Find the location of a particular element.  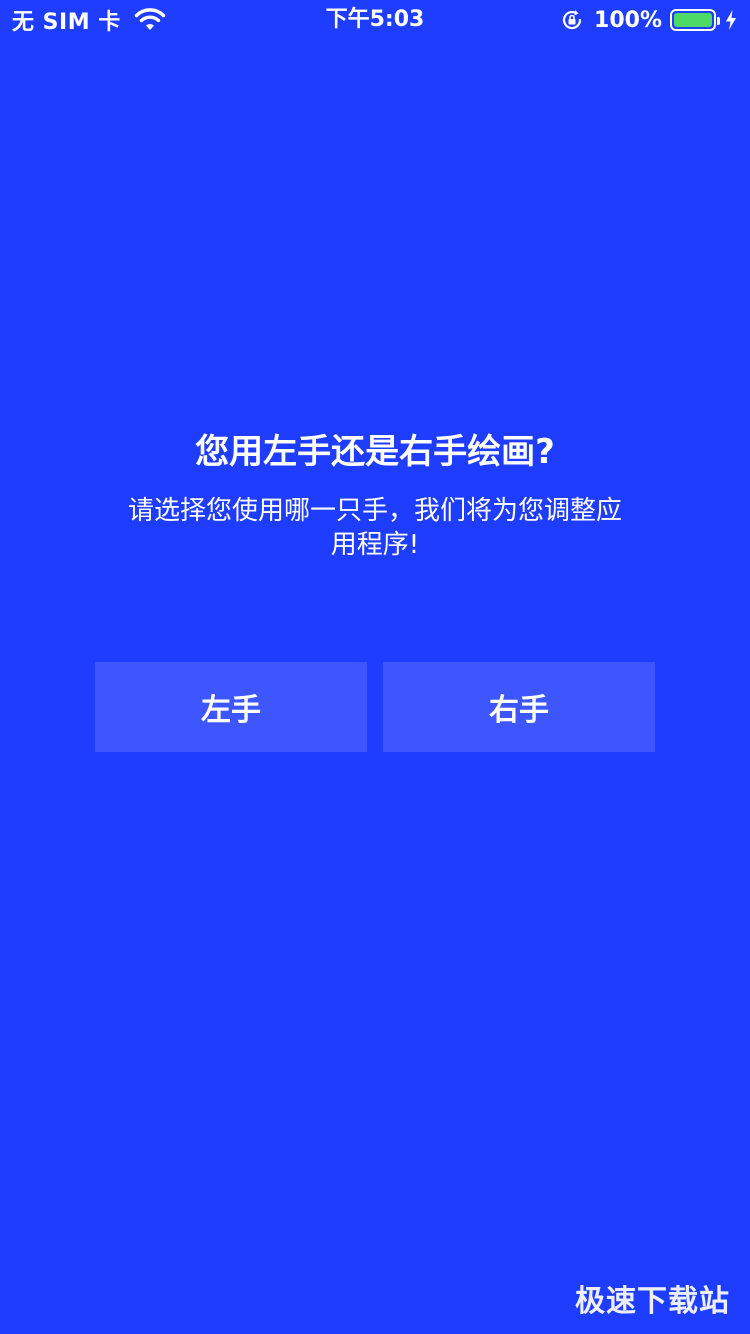

rotation-lock-icon is located at coordinates (572, 20).